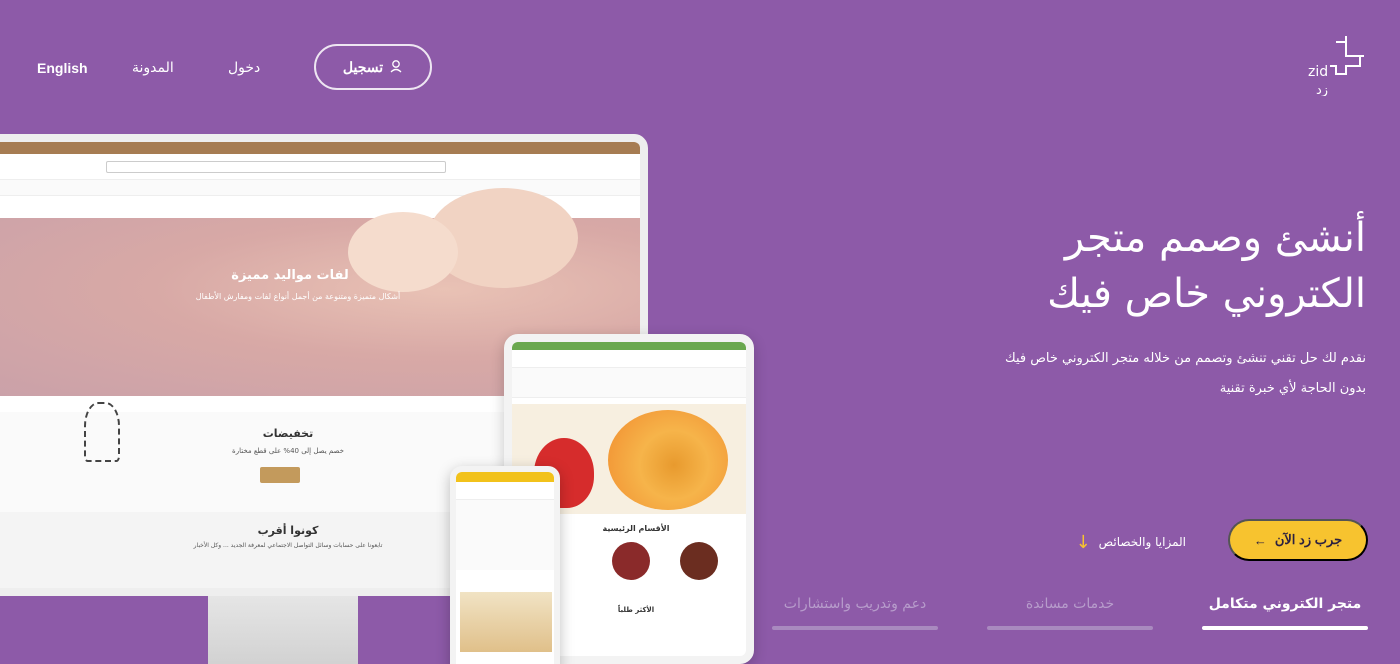 The width and height of the screenshot is (1400, 664). Describe the element at coordinates (1318, 72) in the screenshot. I see `logo-latin: zid` at that location.